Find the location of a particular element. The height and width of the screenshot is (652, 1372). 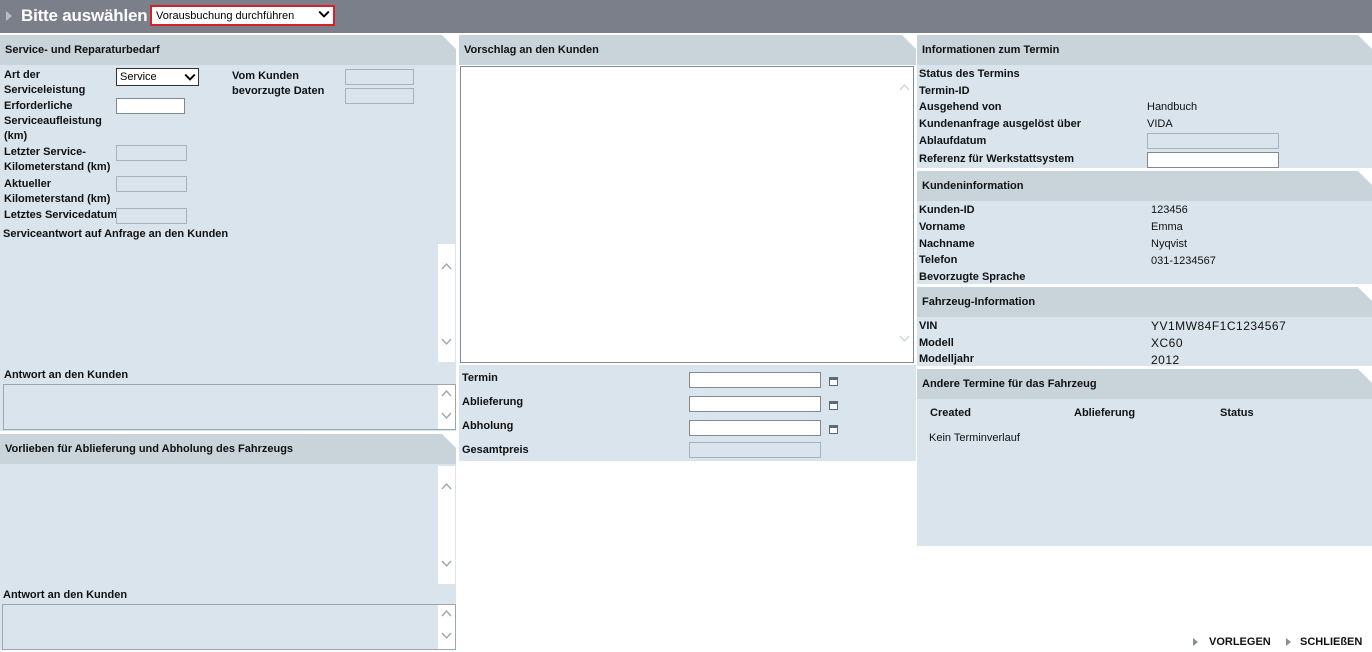

action-select-value: Vorausbuchung durchführen is located at coordinates (225, 16).